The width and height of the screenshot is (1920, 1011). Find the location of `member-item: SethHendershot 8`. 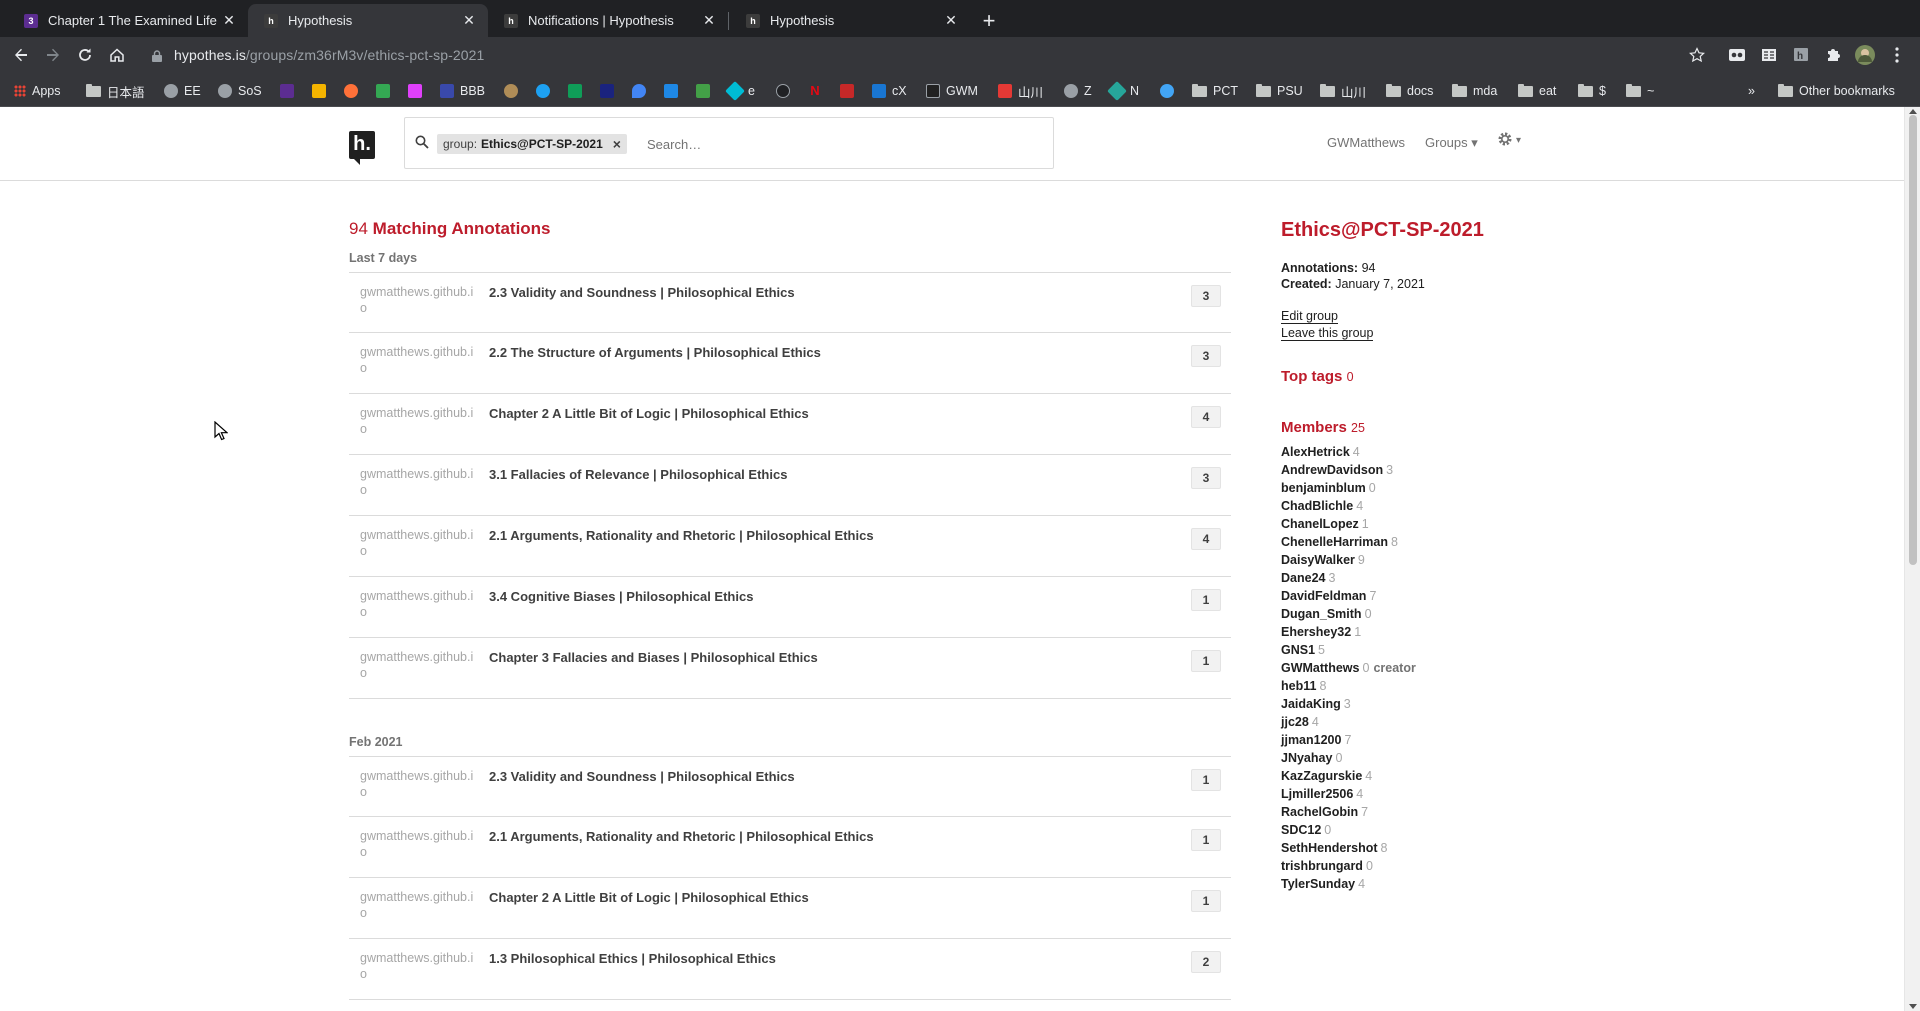

member-item: SethHendershot 8 is located at coordinates (1334, 848).